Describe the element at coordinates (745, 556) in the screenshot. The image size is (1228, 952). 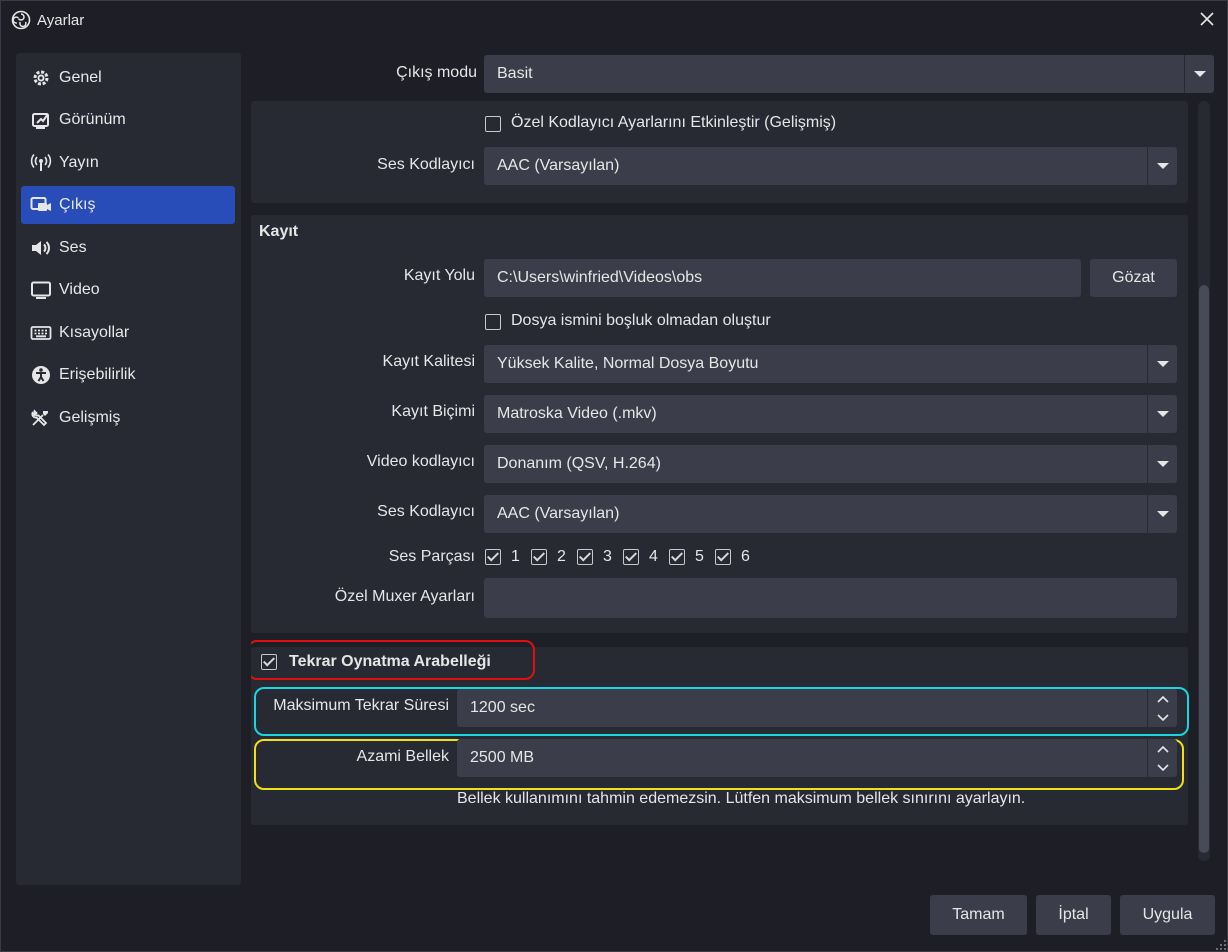
I see `audio-track-6-label: 6` at that location.